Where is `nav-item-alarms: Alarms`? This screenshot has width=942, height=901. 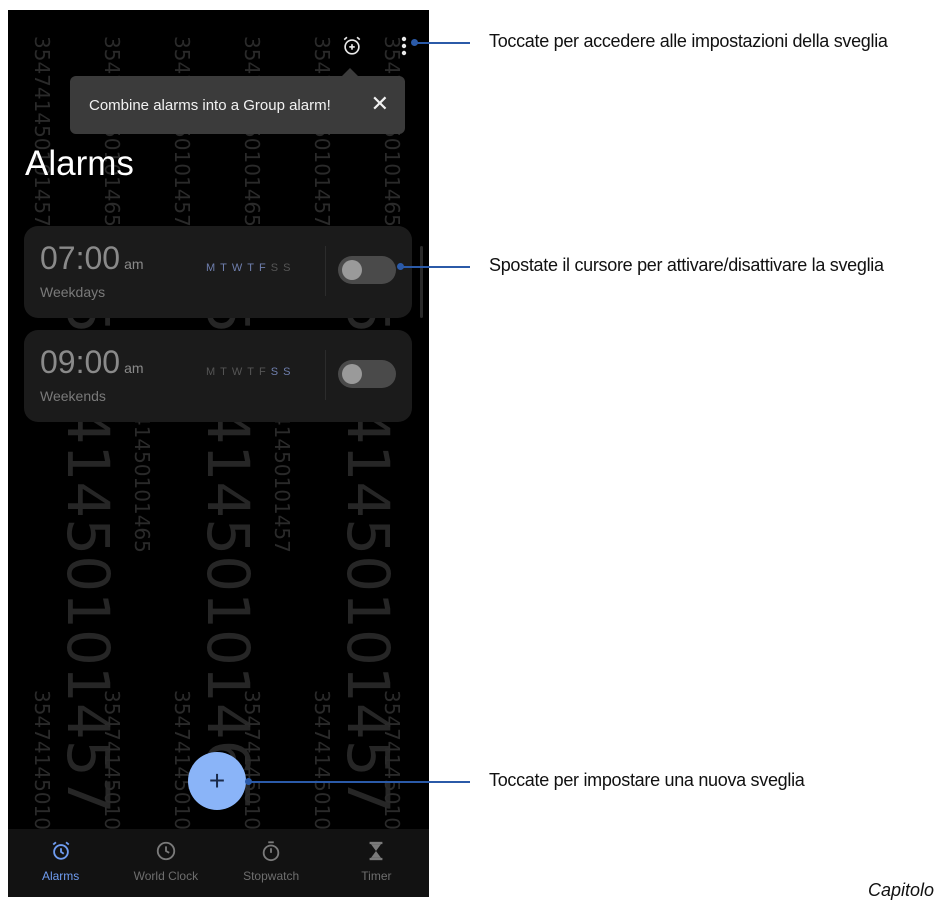
nav-item-alarms: Alarms is located at coordinates (60, 863).